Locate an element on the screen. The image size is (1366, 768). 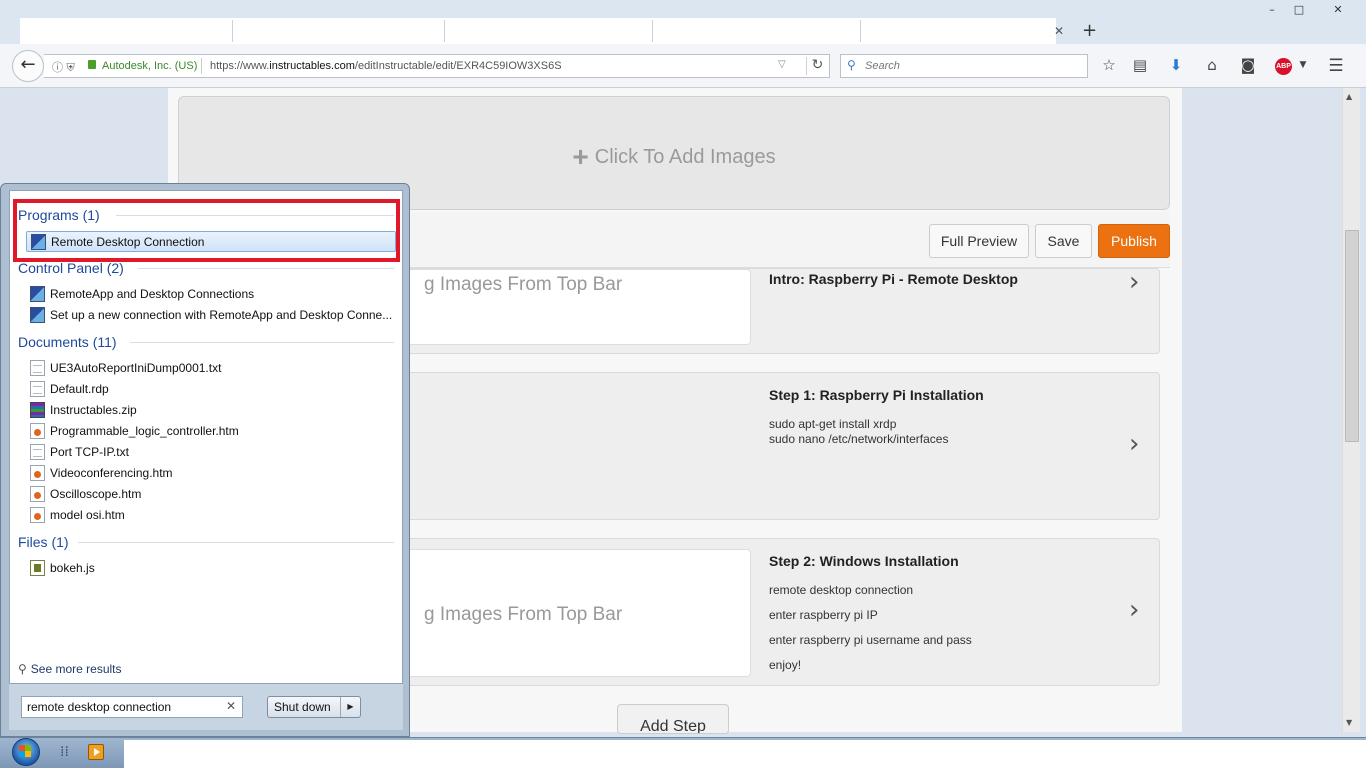
windows-flag-icon is located at coordinates (25, 751).